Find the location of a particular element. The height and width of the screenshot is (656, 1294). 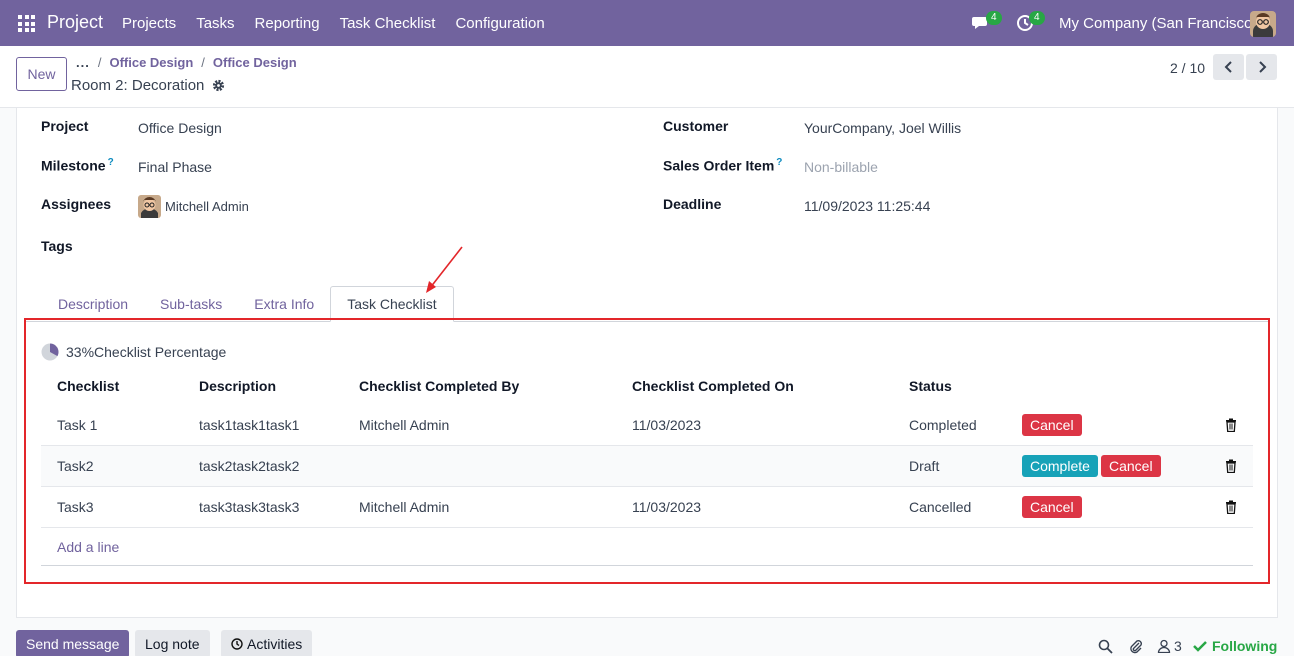

table-bottom-border is located at coordinates (647, 565).